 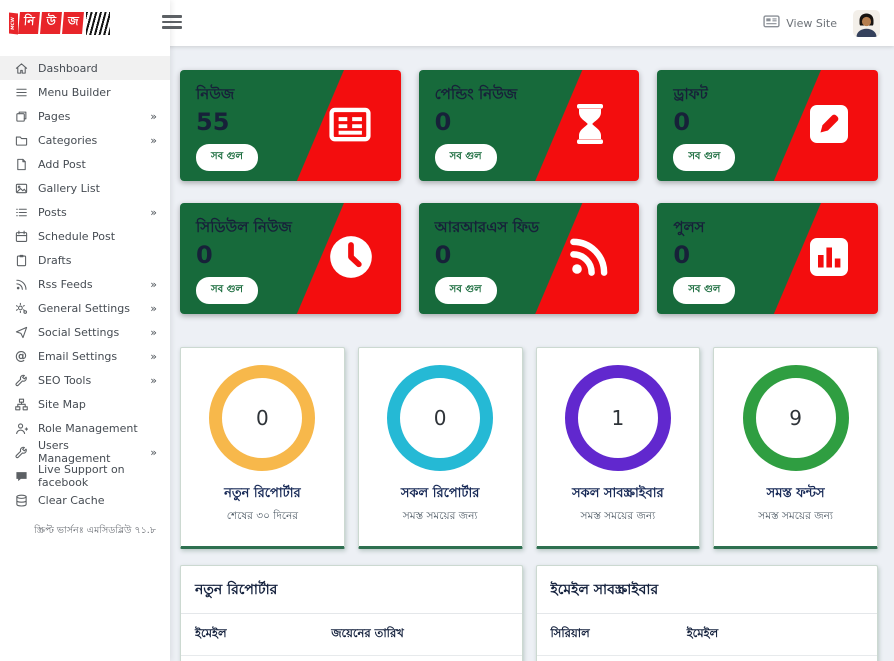 What do you see at coordinates (85, 116) in the screenshot?
I see `sidebar-item-pages: Pages »` at bounding box center [85, 116].